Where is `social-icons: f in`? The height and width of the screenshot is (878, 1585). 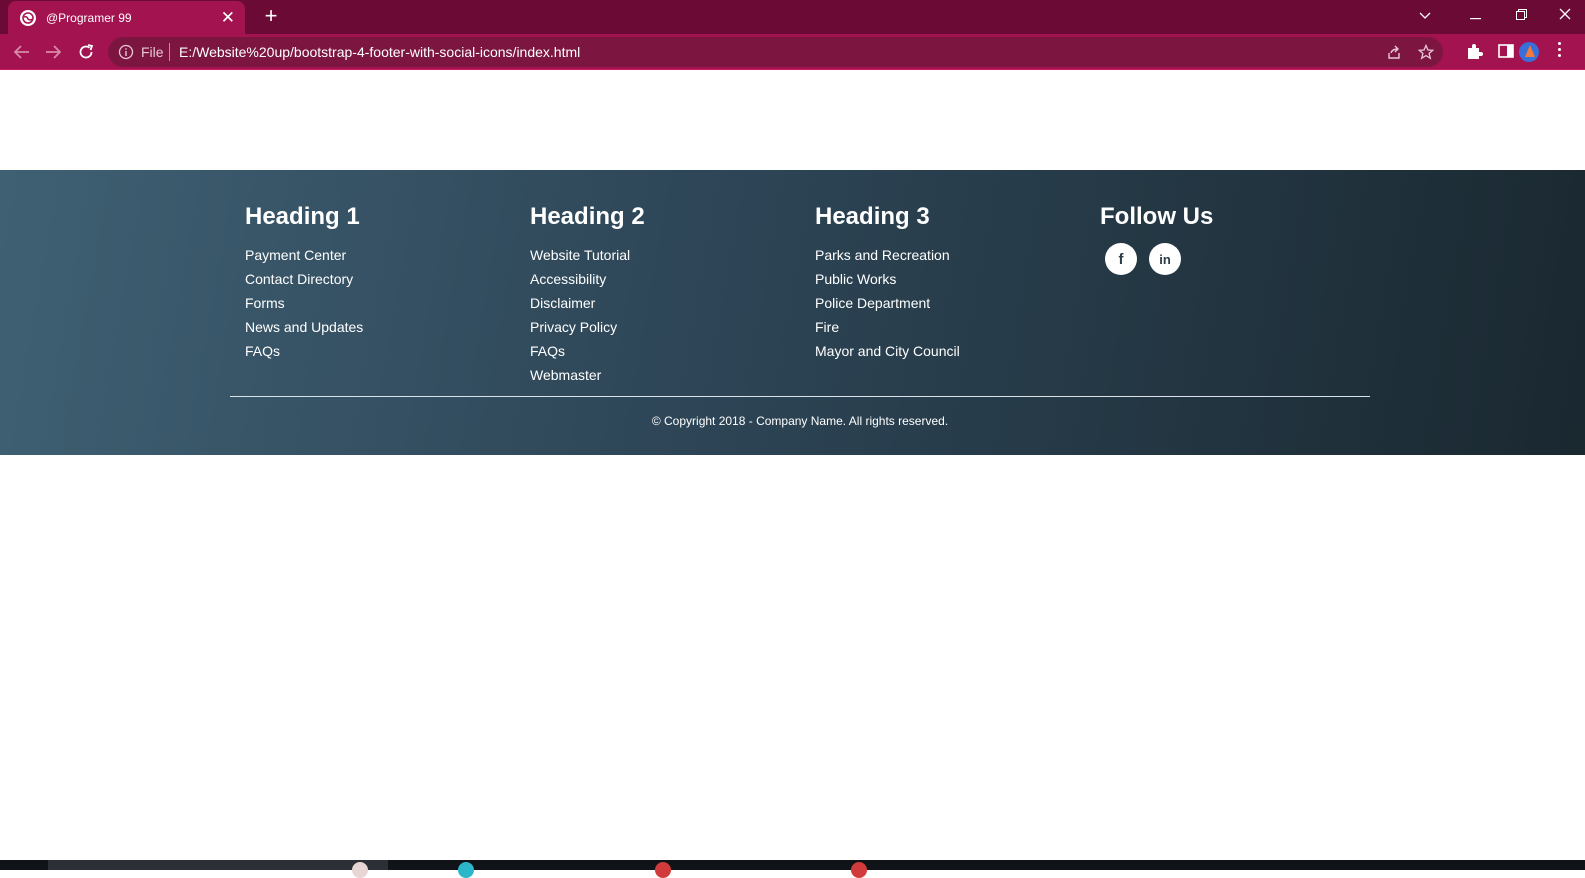 social-icons: f in is located at coordinates (1159, 259).